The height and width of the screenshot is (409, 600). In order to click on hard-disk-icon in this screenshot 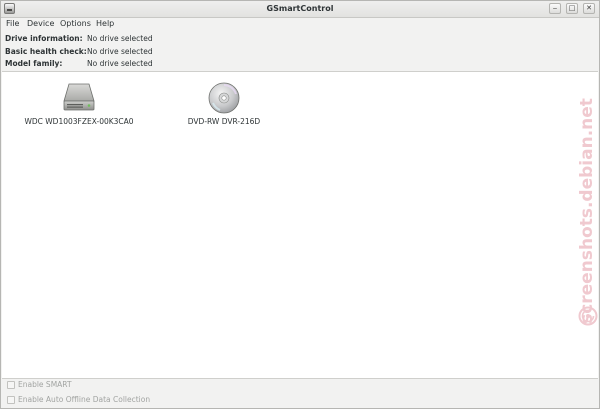, I will do `click(79, 97)`.